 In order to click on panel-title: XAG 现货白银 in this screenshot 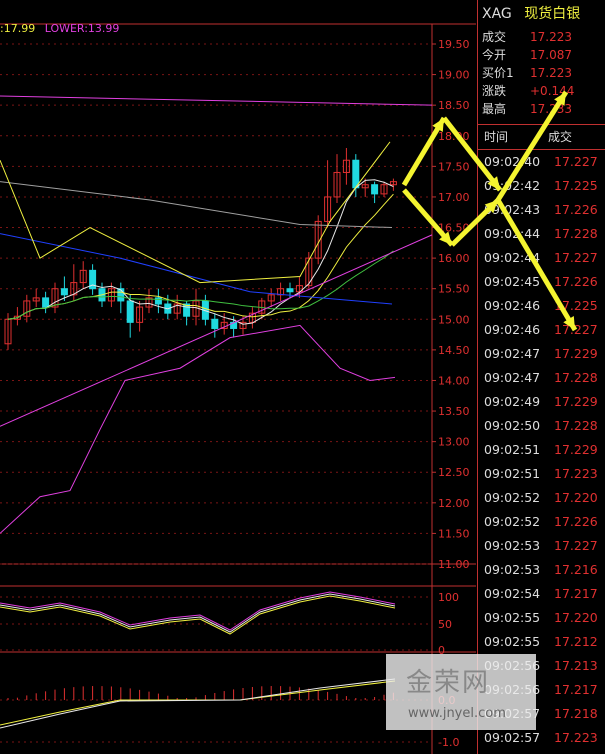, I will do `click(541, 14)`.